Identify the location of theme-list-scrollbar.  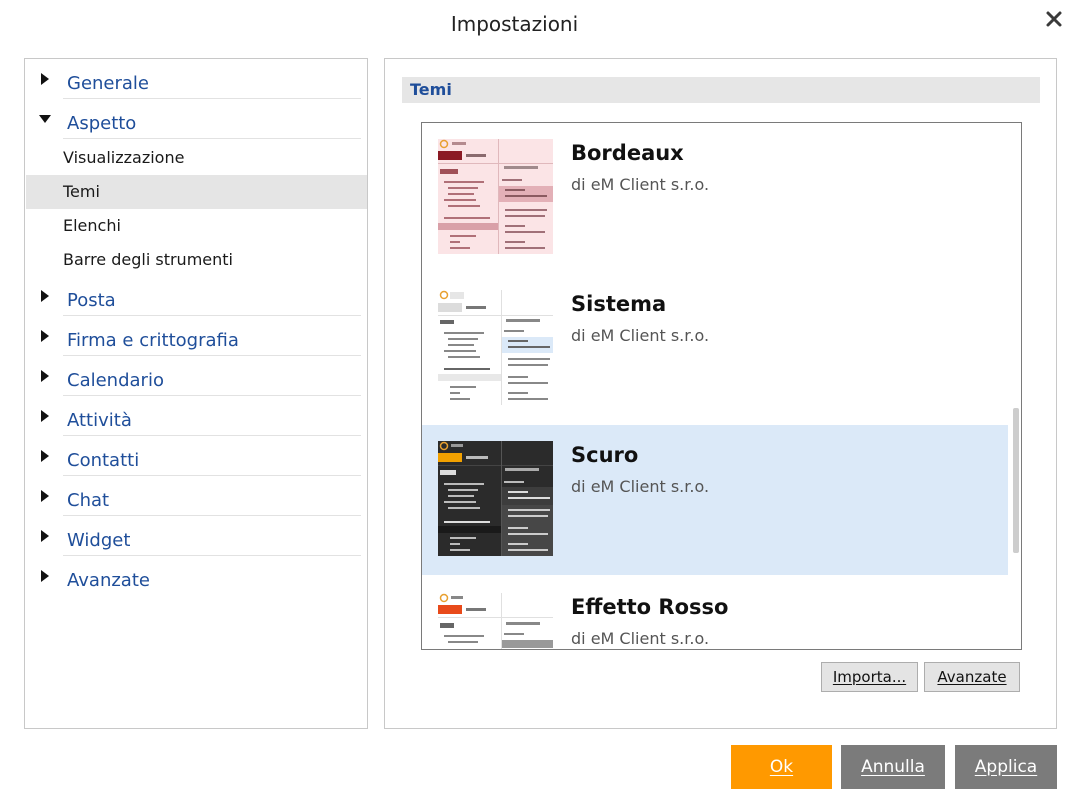
(1016, 480).